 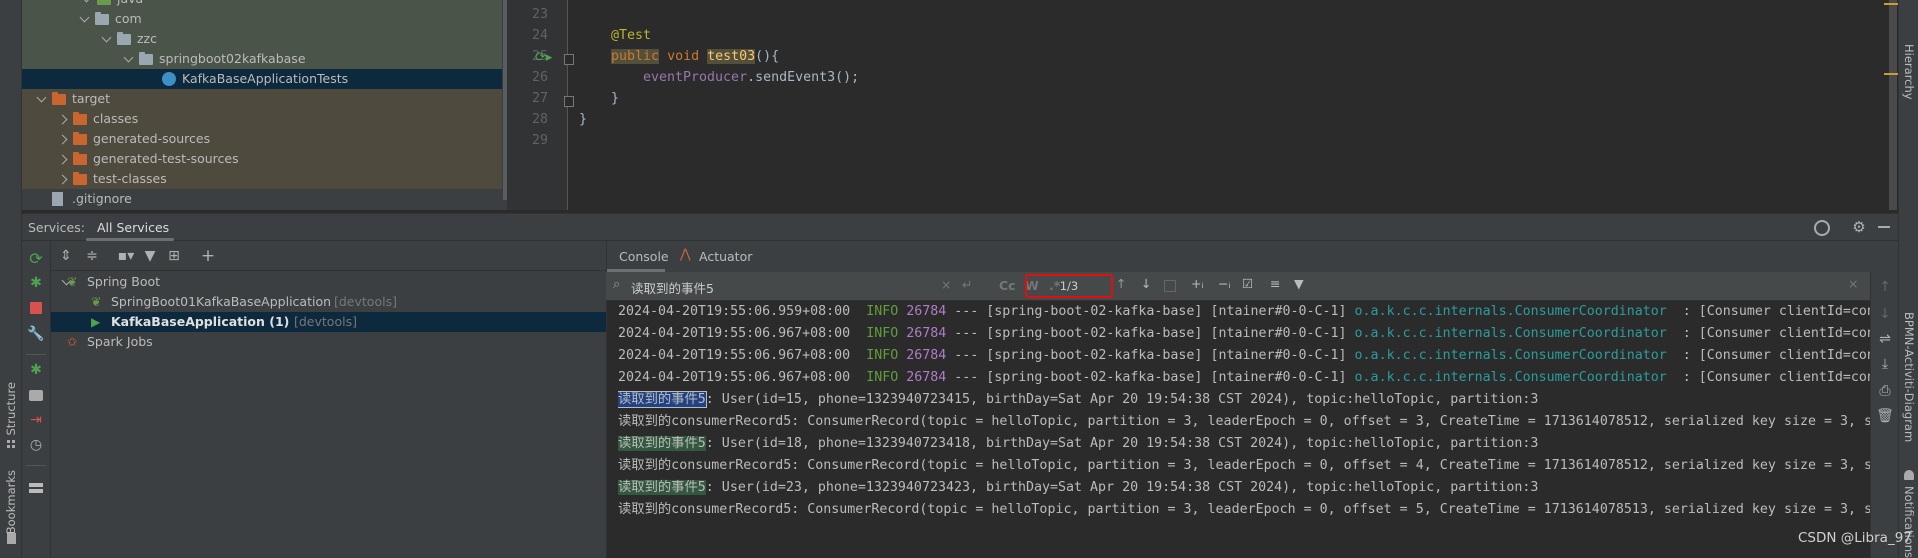 What do you see at coordinates (1170, 286) in the screenshot?
I see `select-all-occurrences-icon` at bounding box center [1170, 286].